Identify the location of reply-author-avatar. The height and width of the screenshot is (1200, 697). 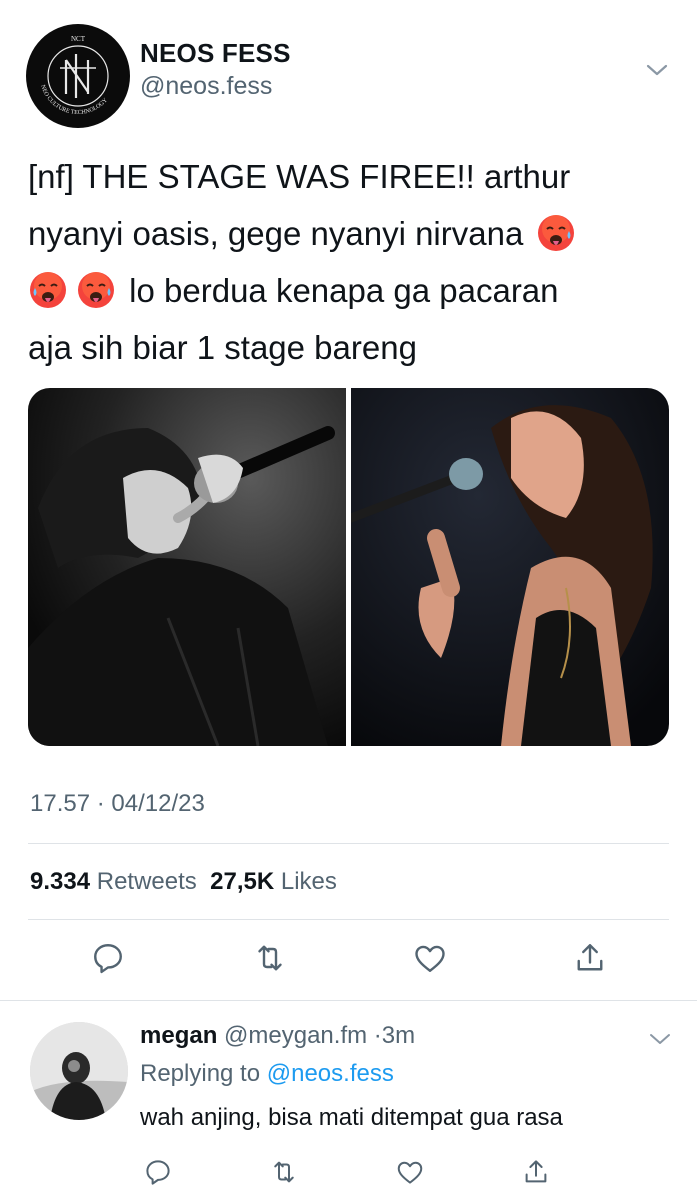
(79, 1071).